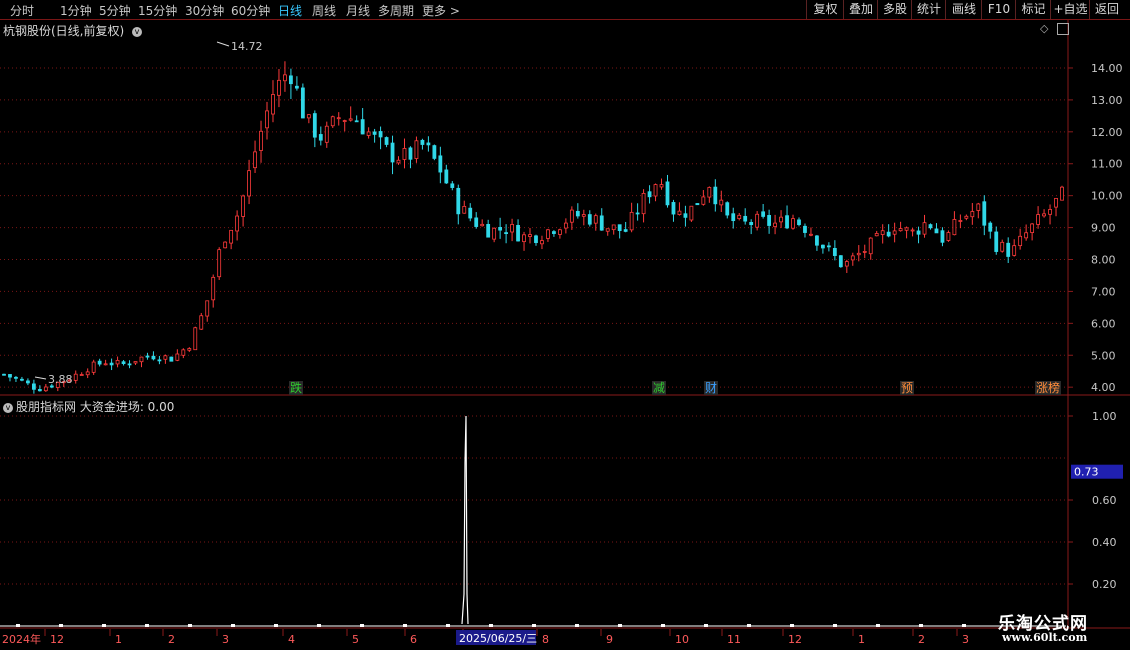 Image resolution: width=1130 pixels, height=650 pixels. What do you see at coordinates (711, 388) in the screenshot?
I see `event-marker: 财` at bounding box center [711, 388].